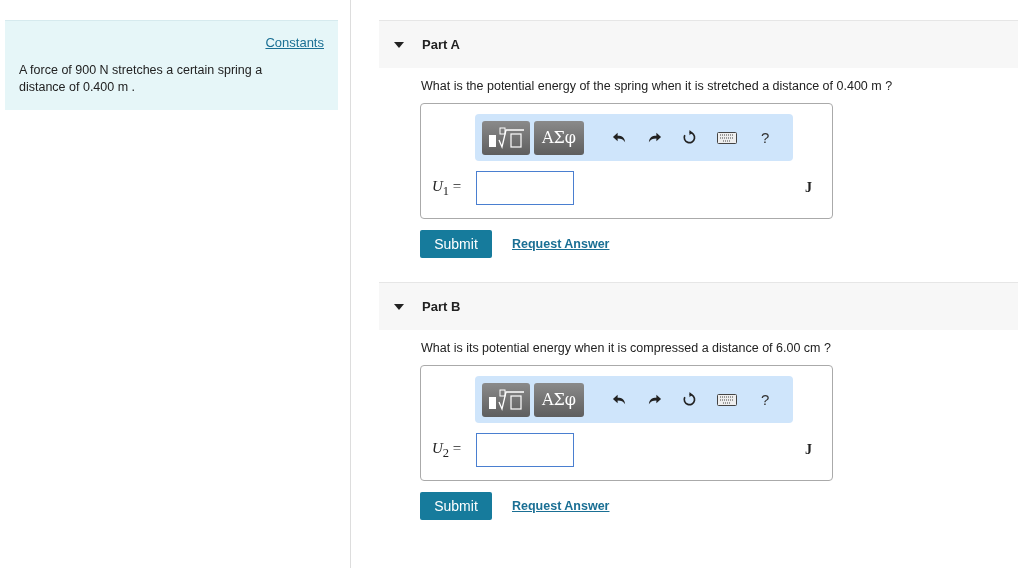 This screenshot has height=568, width=1024. Describe the element at coordinates (447, 188) in the screenshot. I see `variable-label: U$_{1}$ =` at that location.